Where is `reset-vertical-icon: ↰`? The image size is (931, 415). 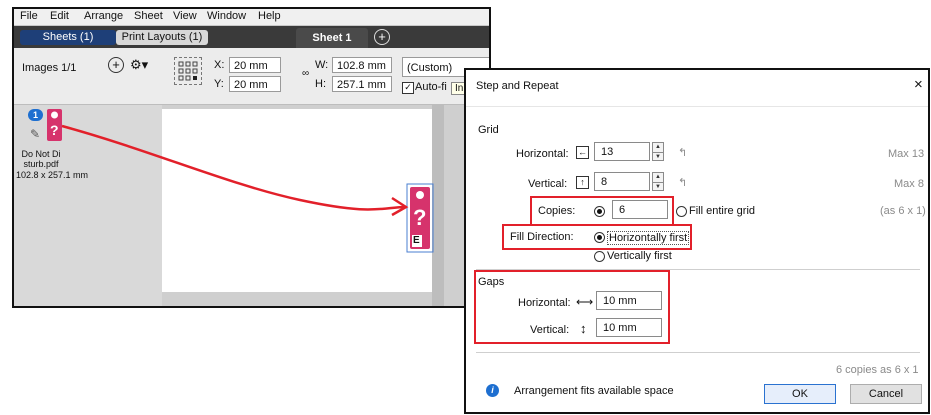 reset-vertical-icon: ↰ is located at coordinates (682, 182).